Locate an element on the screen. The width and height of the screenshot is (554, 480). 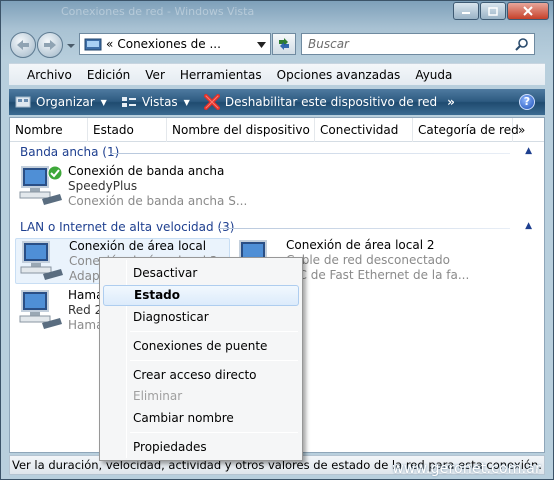
views-button: Vistas ▼ is located at coordinates (155, 102).